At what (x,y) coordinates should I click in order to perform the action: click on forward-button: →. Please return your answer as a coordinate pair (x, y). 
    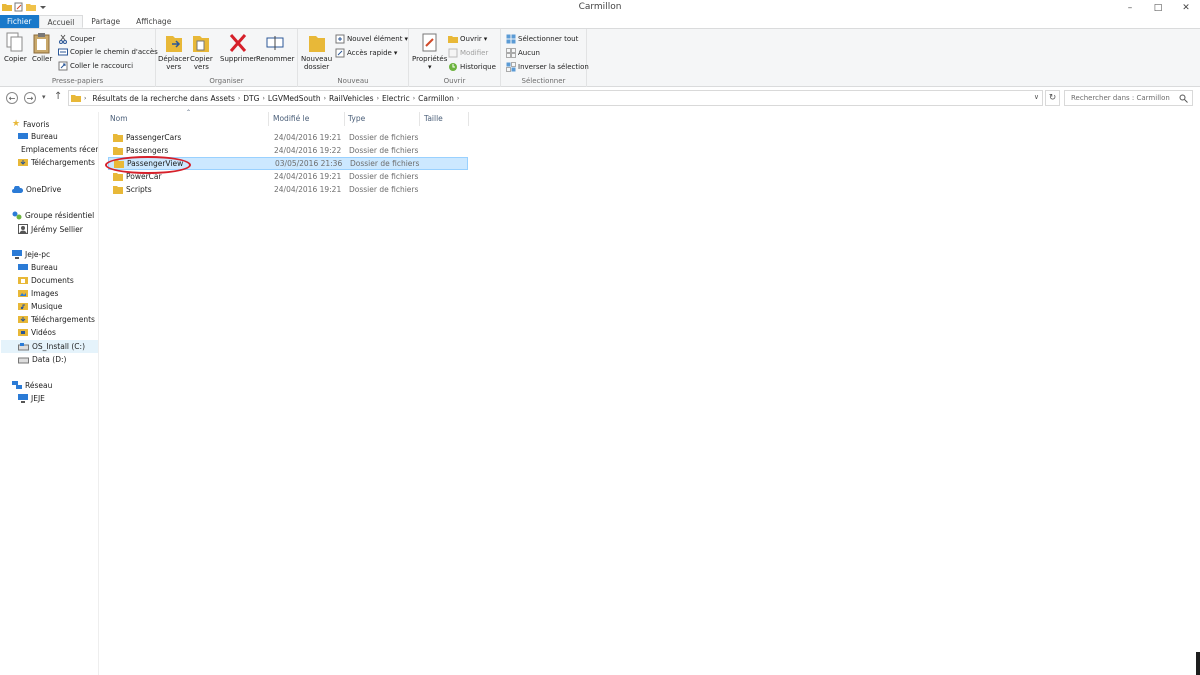
    Looking at the image, I should click on (30, 98).